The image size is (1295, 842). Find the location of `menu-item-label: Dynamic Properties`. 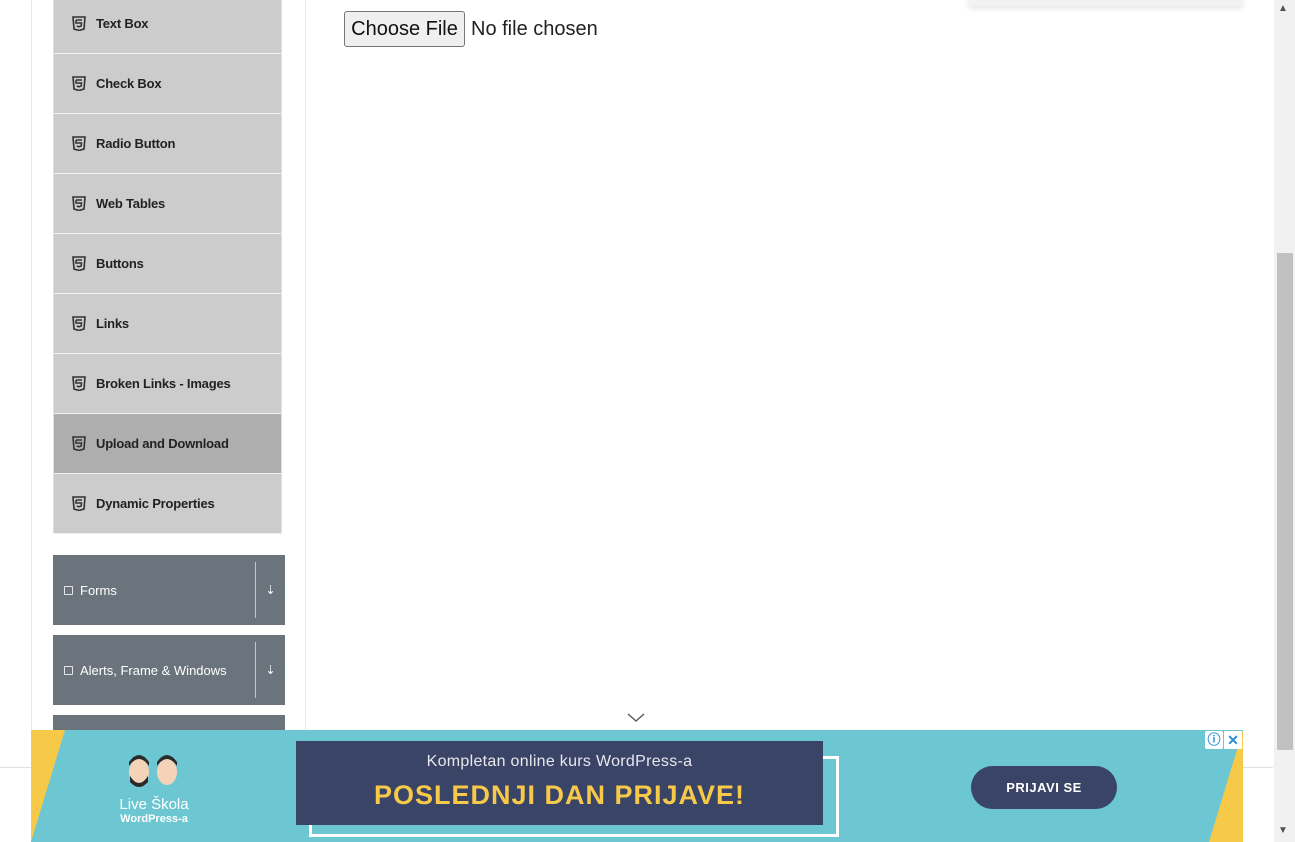

menu-item-label: Dynamic Properties is located at coordinates (155, 503).